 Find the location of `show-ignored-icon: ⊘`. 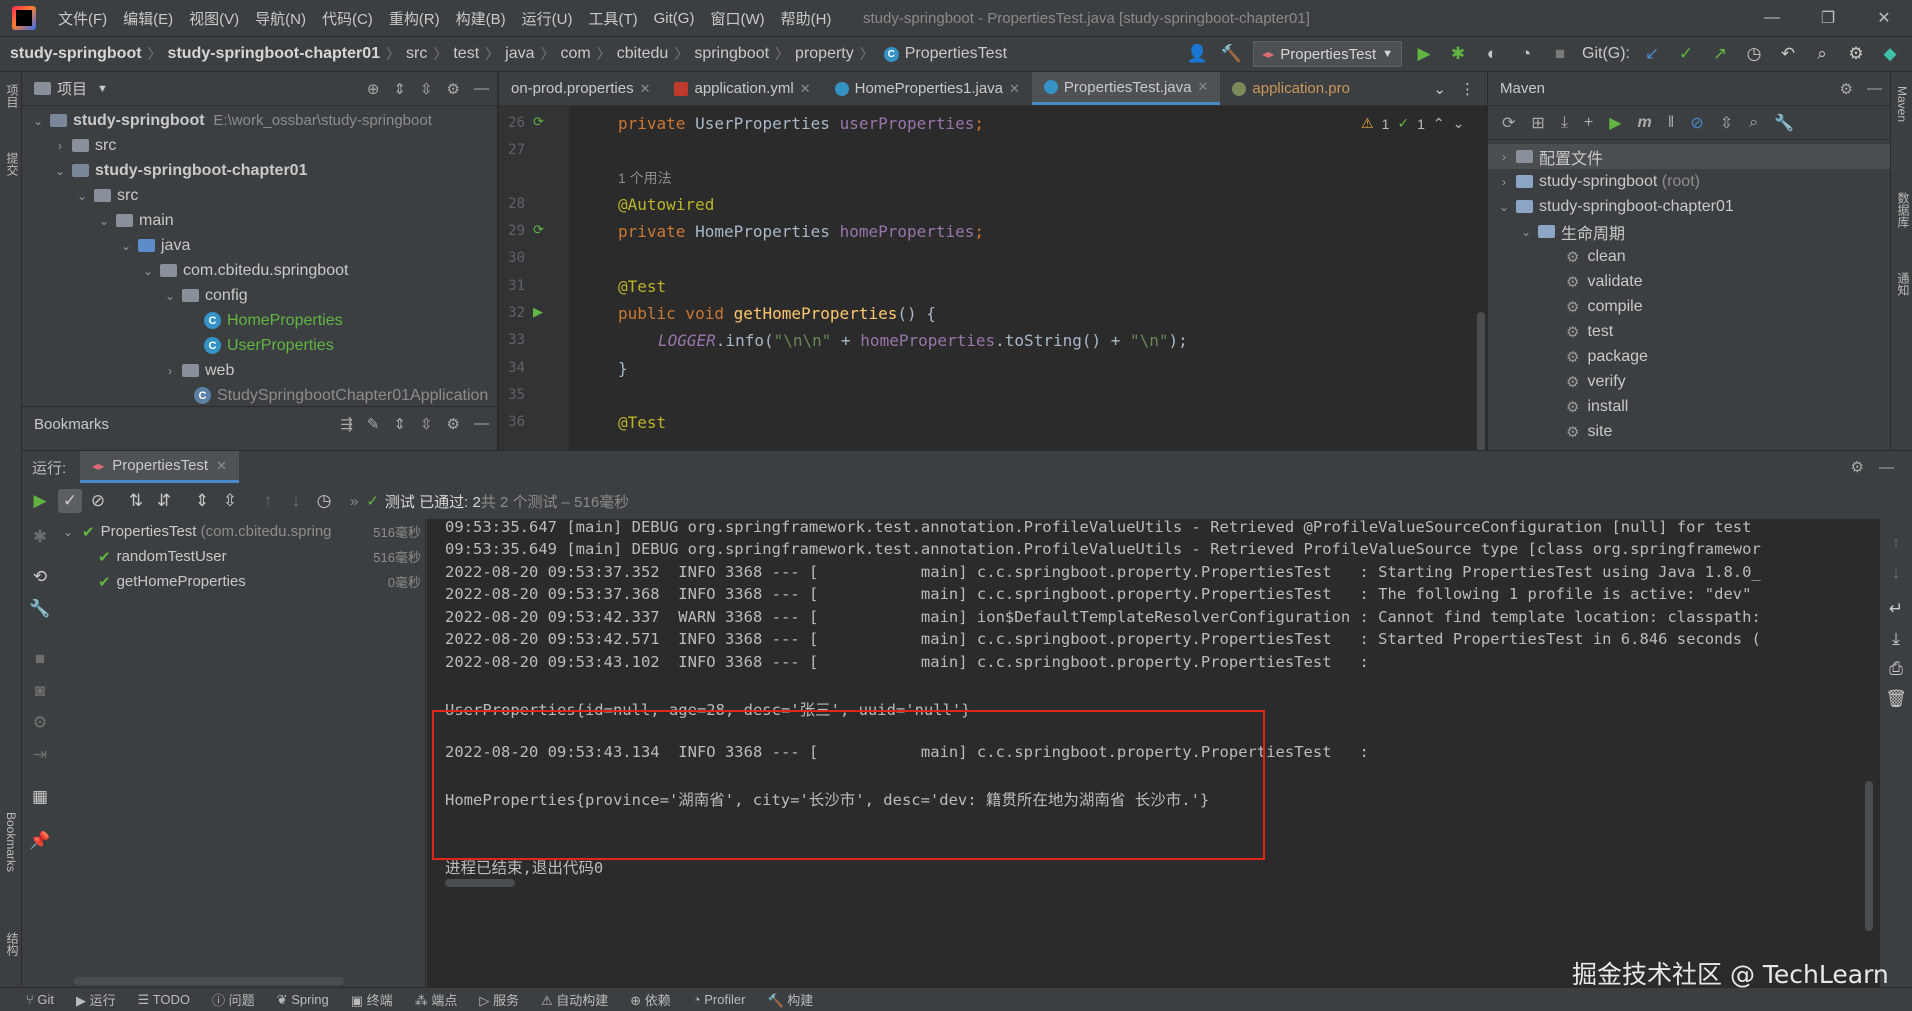

show-ignored-icon: ⊘ is located at coordinates (98, 501).